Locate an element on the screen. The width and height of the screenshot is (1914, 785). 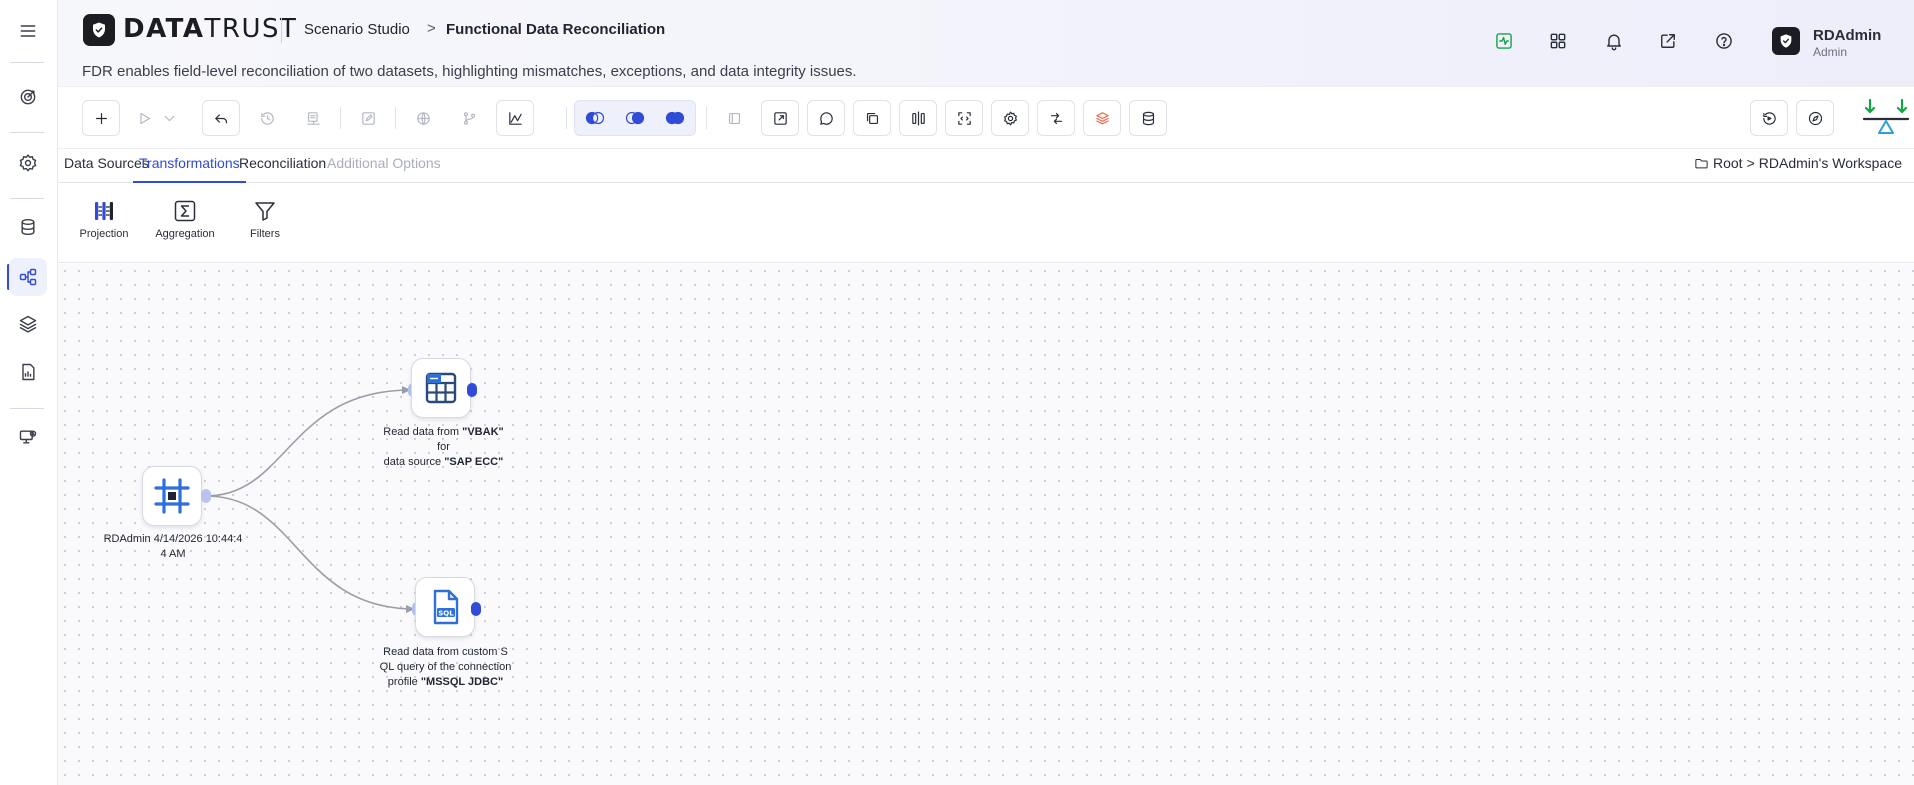
svg-text: SQL is located at coordinates (446, 613).